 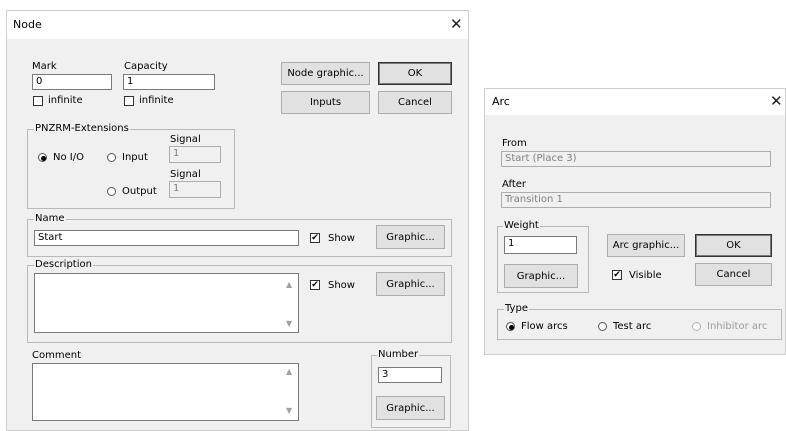 What do you see at coordinates (521, 226) in the screenshot?
I see `weight-group-label: Weight` at bounding box center [521, 226].